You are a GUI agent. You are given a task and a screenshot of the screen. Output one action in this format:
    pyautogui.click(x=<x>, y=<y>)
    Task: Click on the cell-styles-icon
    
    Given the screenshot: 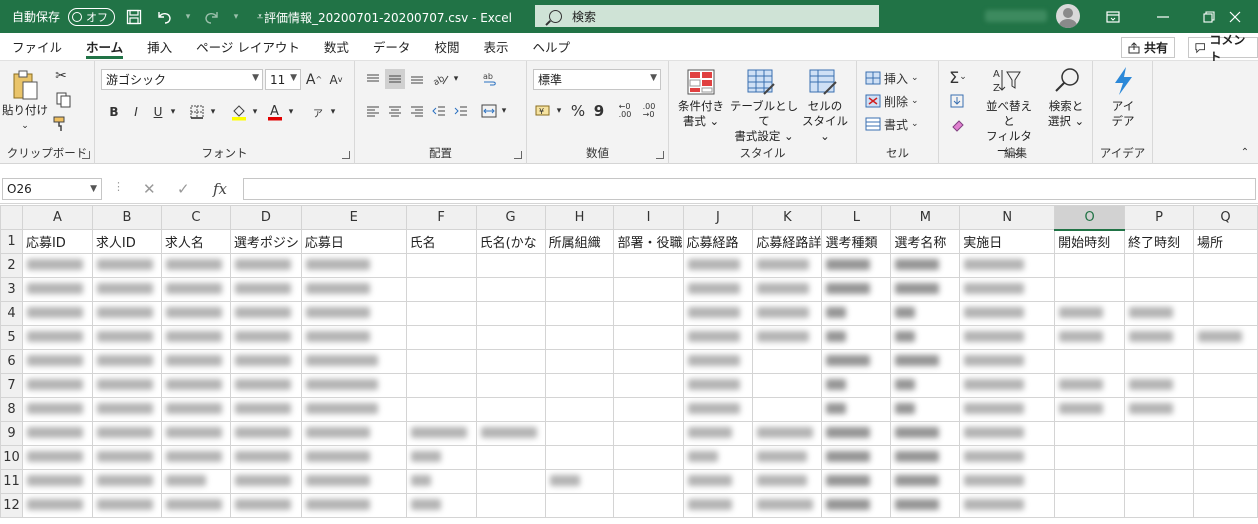 What is the action you would take?
    pyautogui.click(x=823, y=82)
    